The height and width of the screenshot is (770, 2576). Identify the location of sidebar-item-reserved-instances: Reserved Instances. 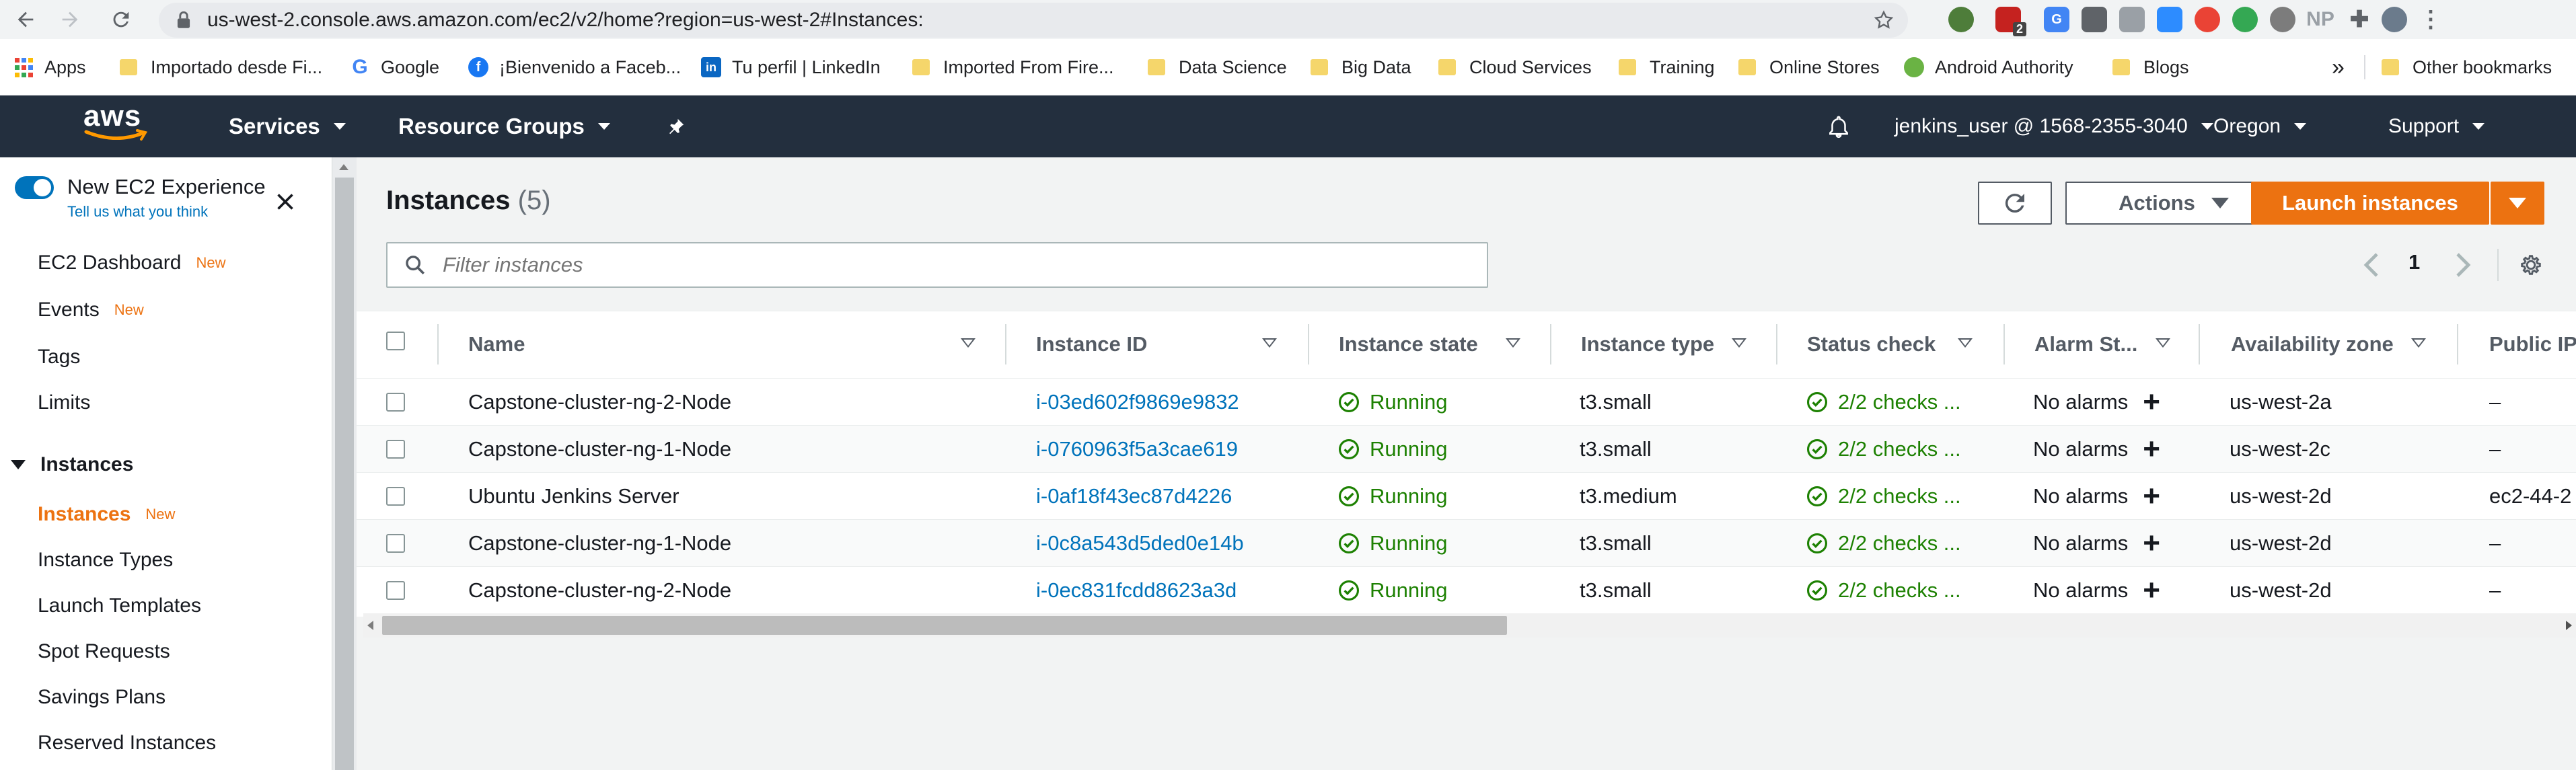
(127, 744).